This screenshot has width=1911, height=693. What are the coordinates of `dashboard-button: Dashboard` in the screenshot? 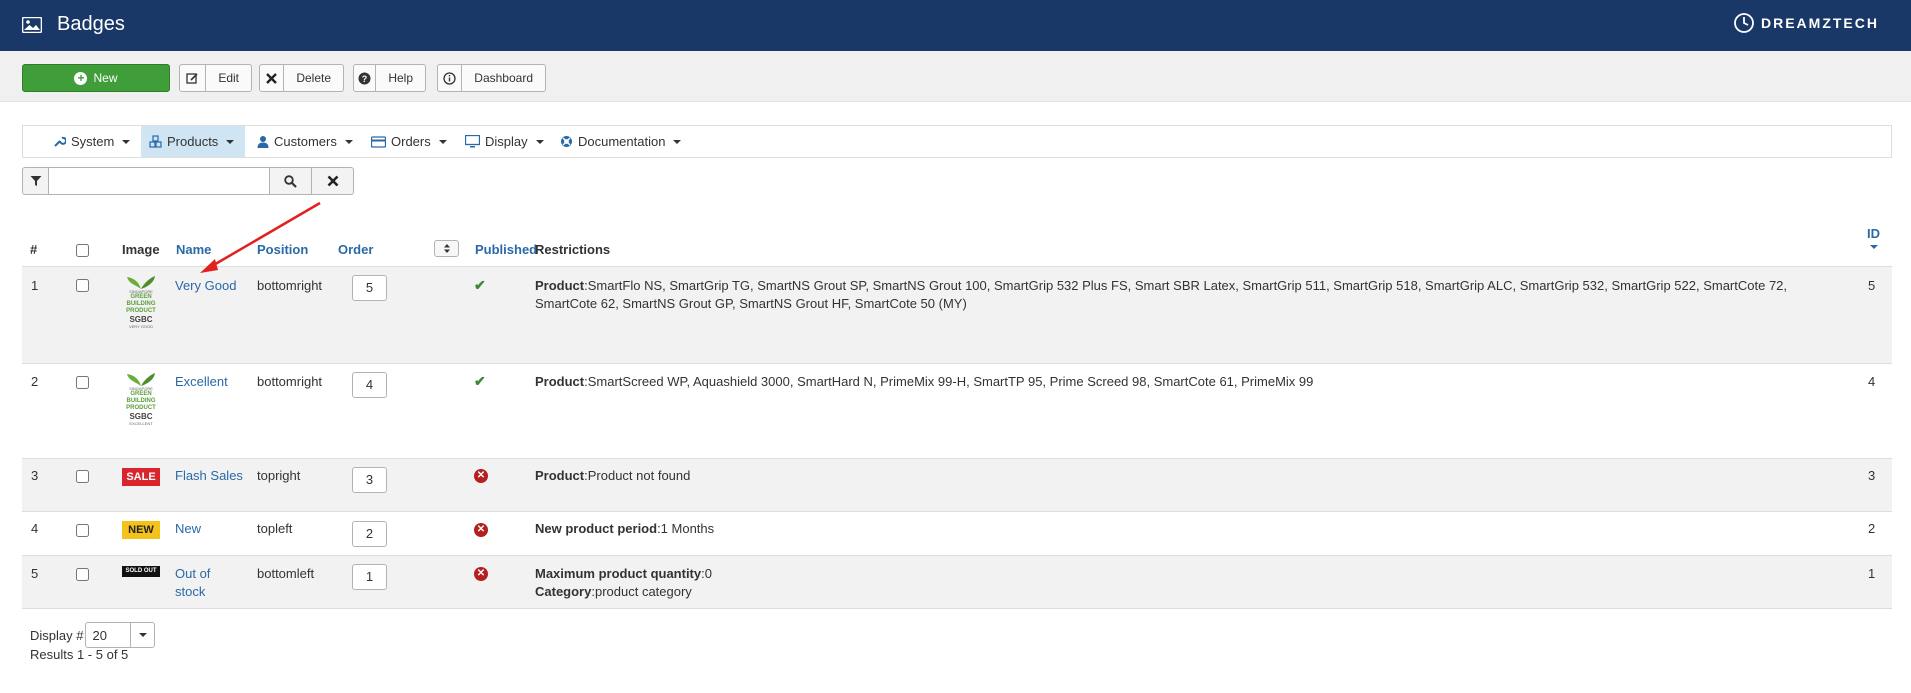 It's located at (491, 78).